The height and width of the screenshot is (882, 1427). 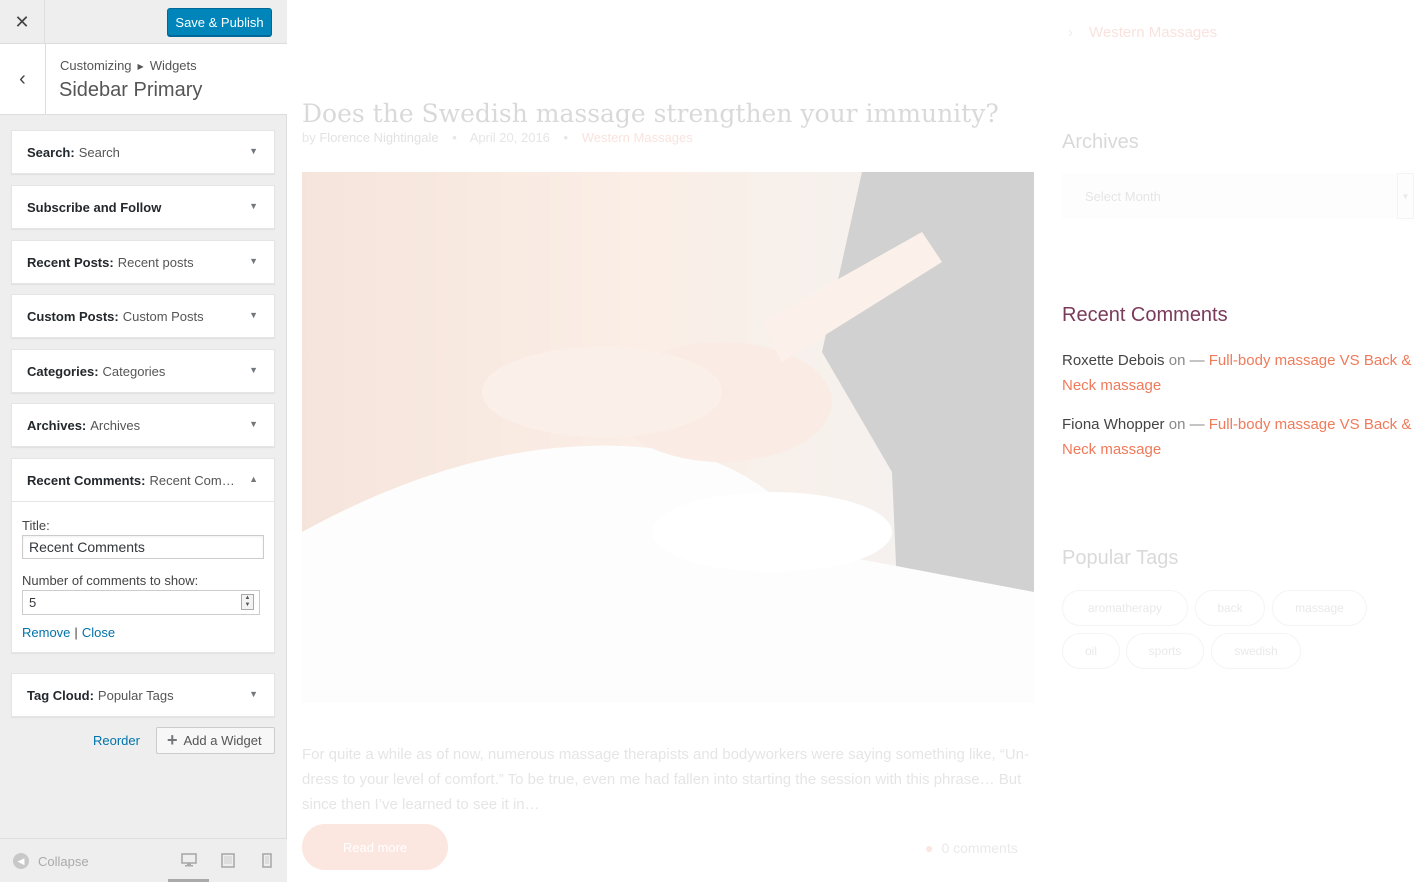 I want to click on caret-up-icon: ▲, so click(x=253, y=479).